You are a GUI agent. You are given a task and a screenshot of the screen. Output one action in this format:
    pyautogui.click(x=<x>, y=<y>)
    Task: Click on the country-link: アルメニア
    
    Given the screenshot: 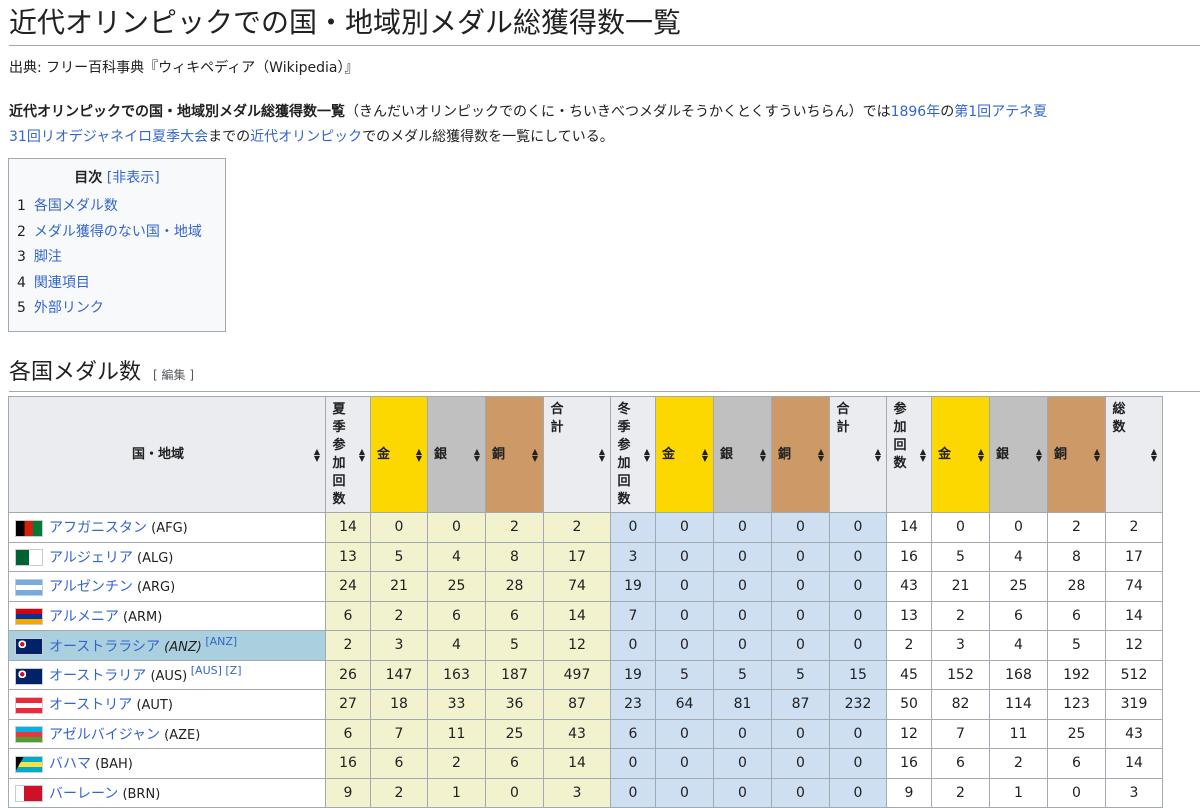 What is the action you would take?
    pyautogui.click(x=84, y=617)
    